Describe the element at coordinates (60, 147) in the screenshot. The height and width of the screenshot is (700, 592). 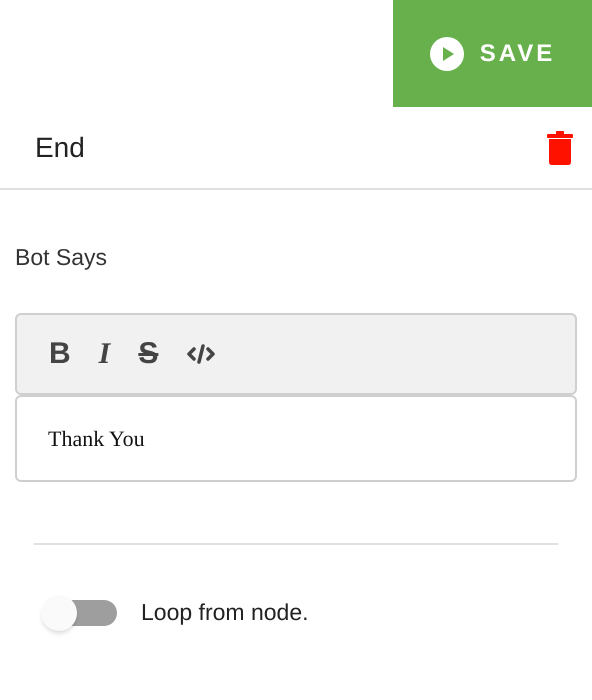
I see `node-title: End` at that location.